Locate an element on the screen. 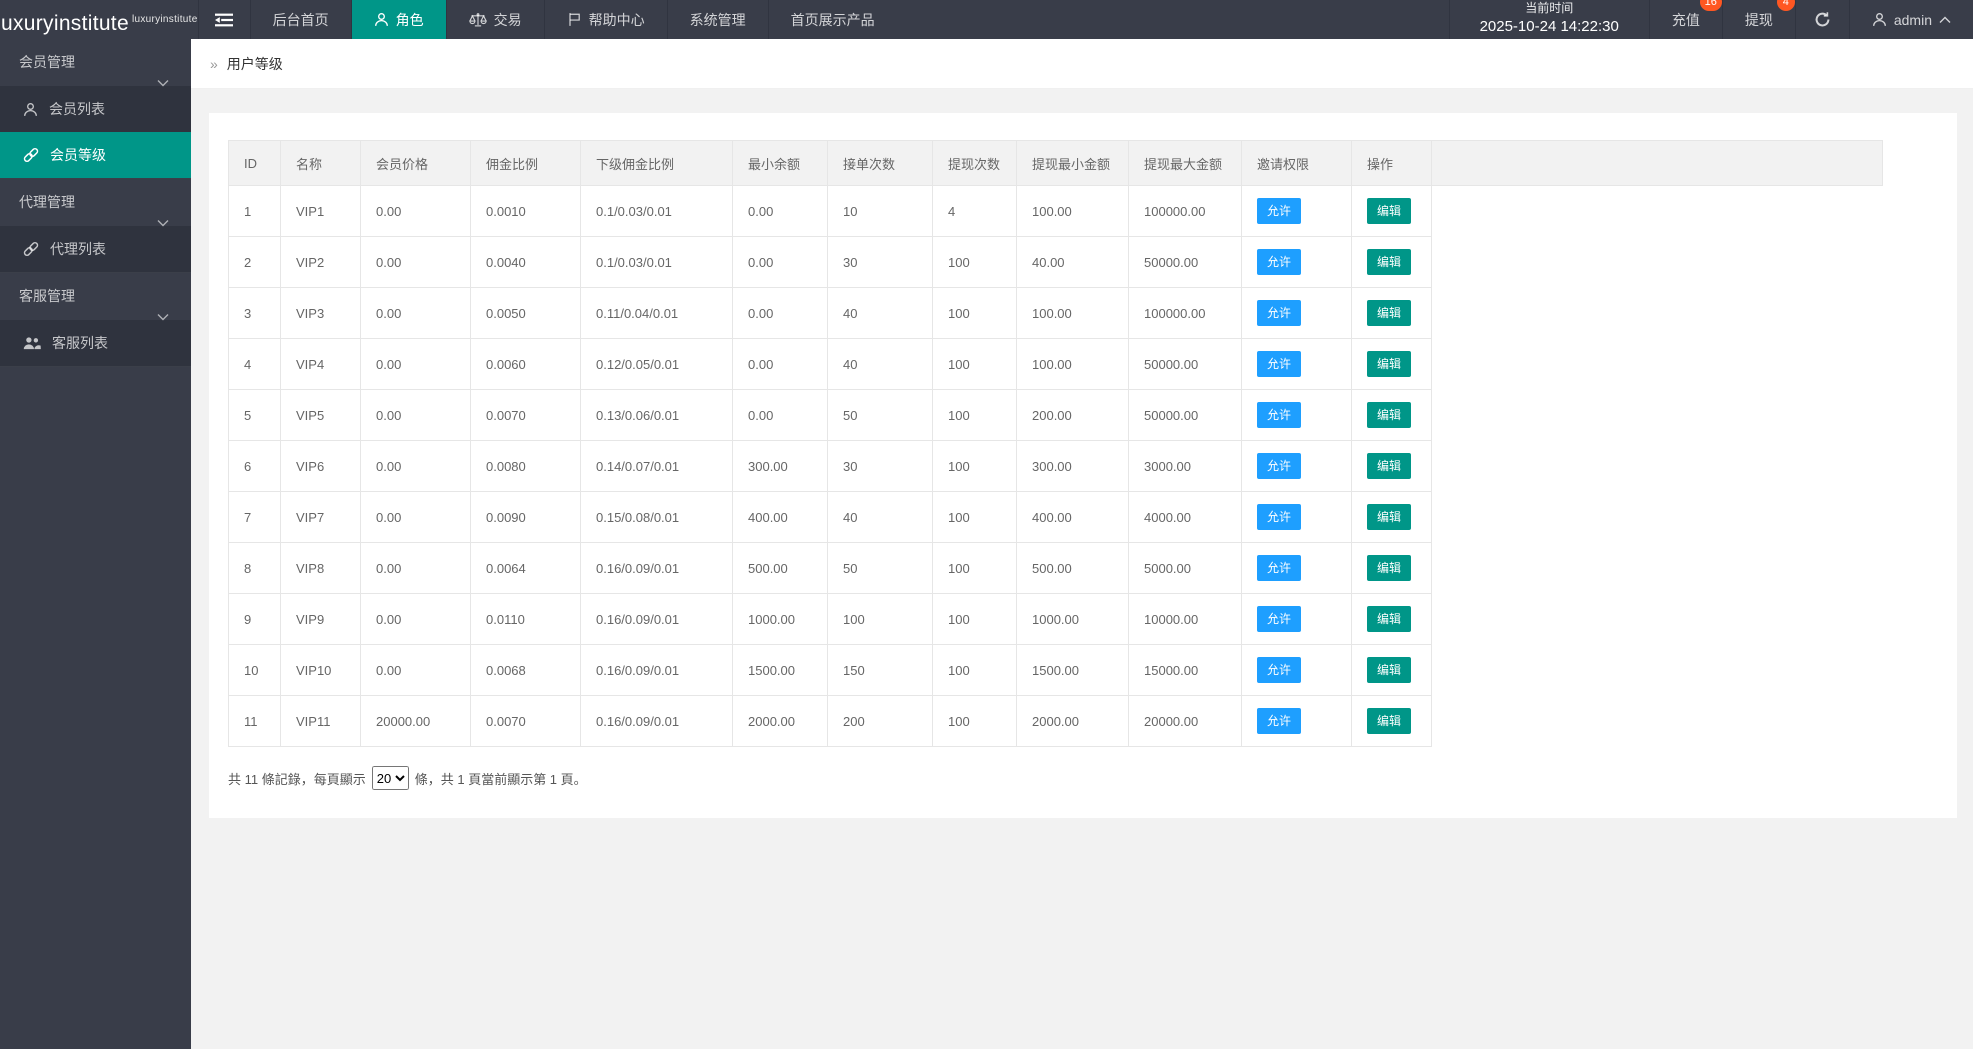 This screenshot has height=1049, width=1973. cell-name: VIP7 is located at coordinates (320, 517).